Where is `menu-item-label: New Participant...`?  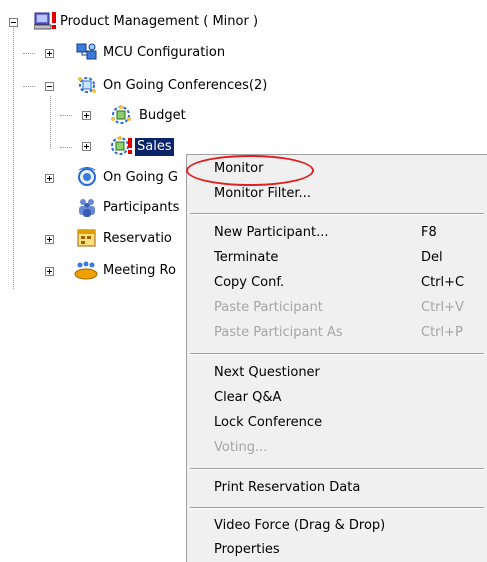
menu-item-label: New Participant... is located at coordinates (271, 232).